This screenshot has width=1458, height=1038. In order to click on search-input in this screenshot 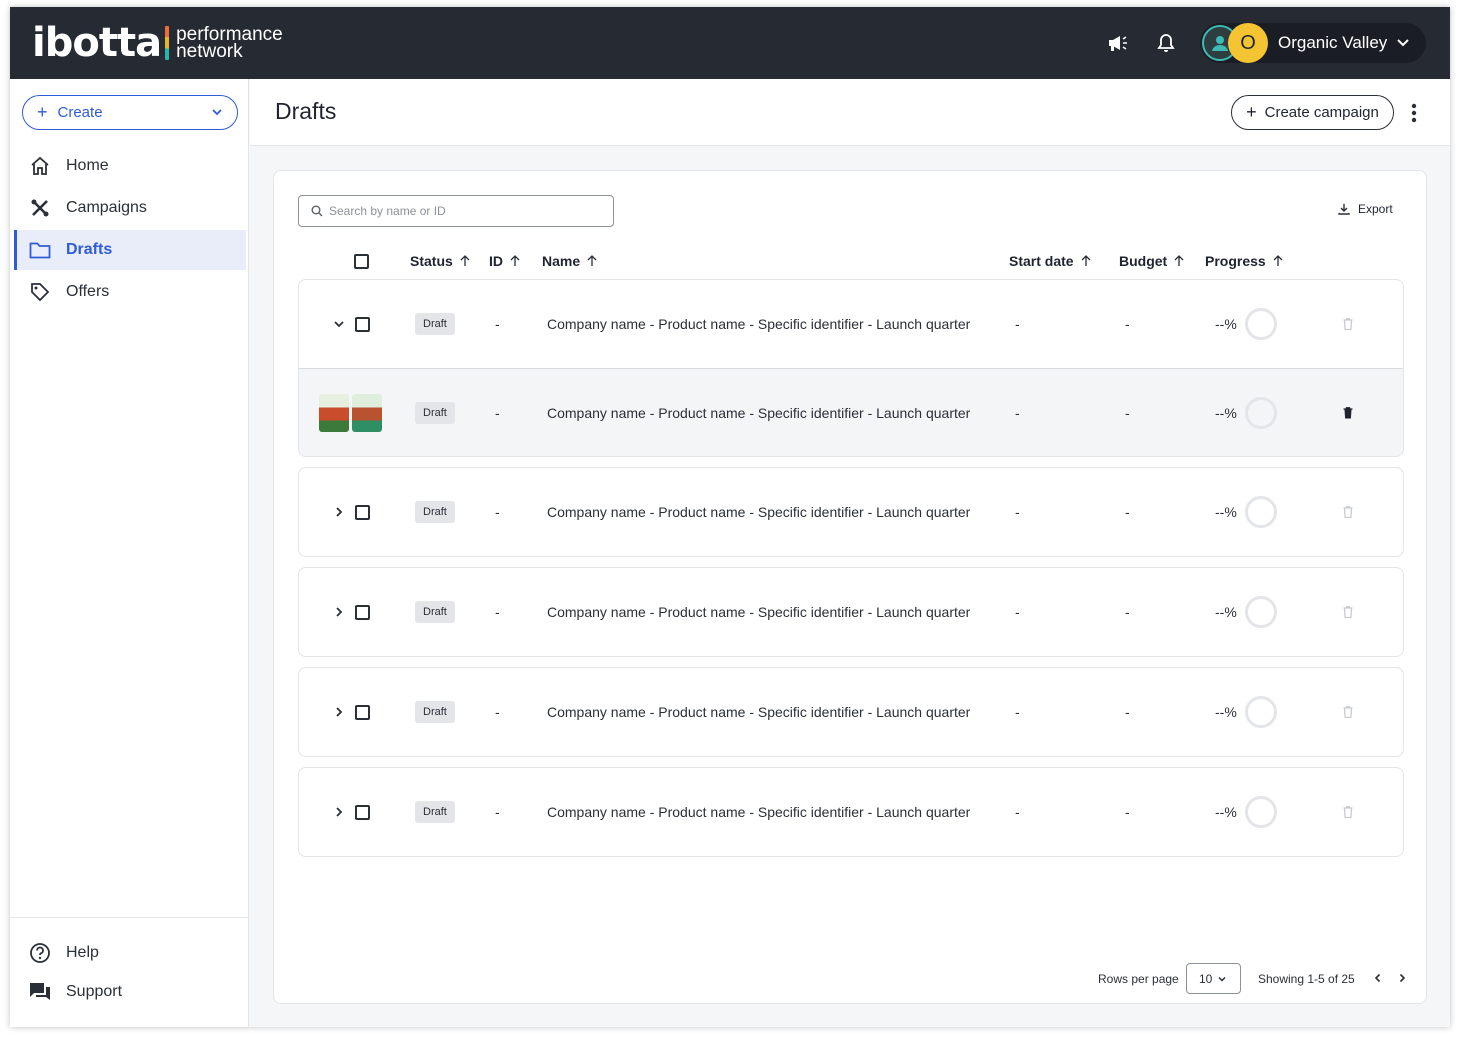, I will do `click(464, 211)`.